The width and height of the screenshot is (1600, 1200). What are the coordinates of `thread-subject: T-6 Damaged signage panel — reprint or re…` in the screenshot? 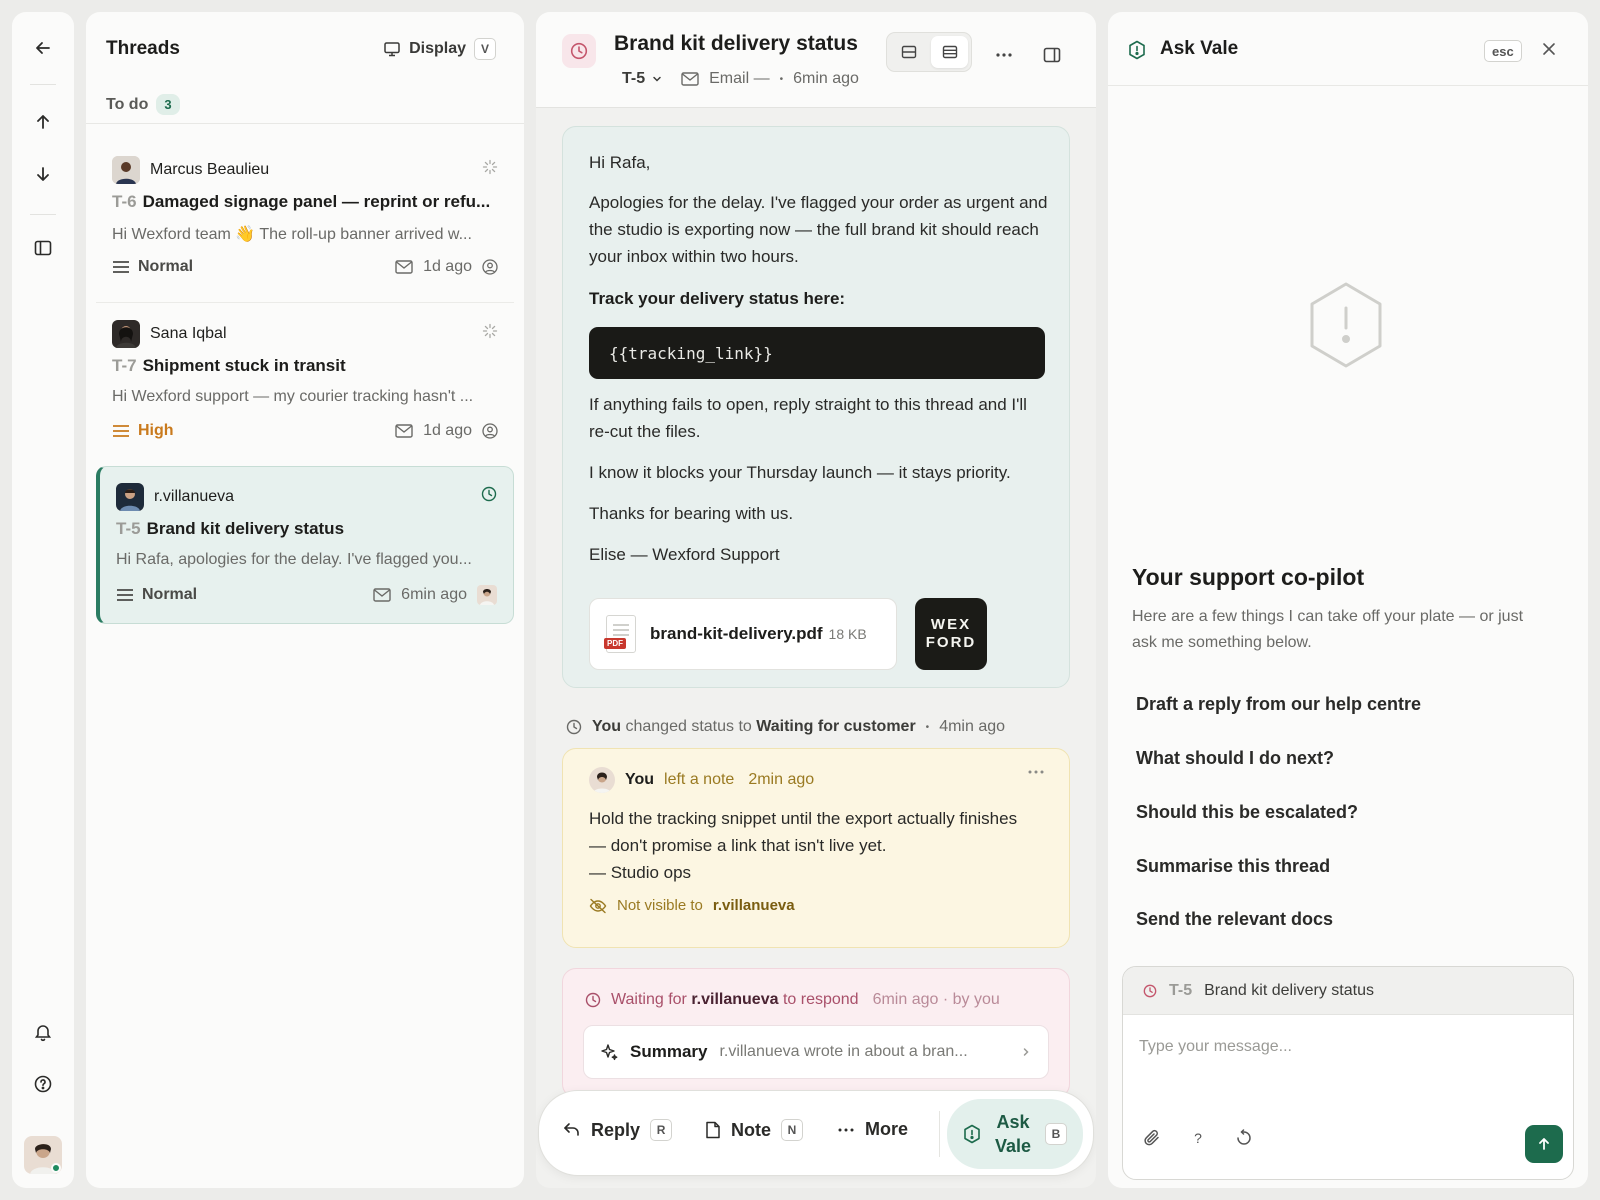 It's located at (301, 201).